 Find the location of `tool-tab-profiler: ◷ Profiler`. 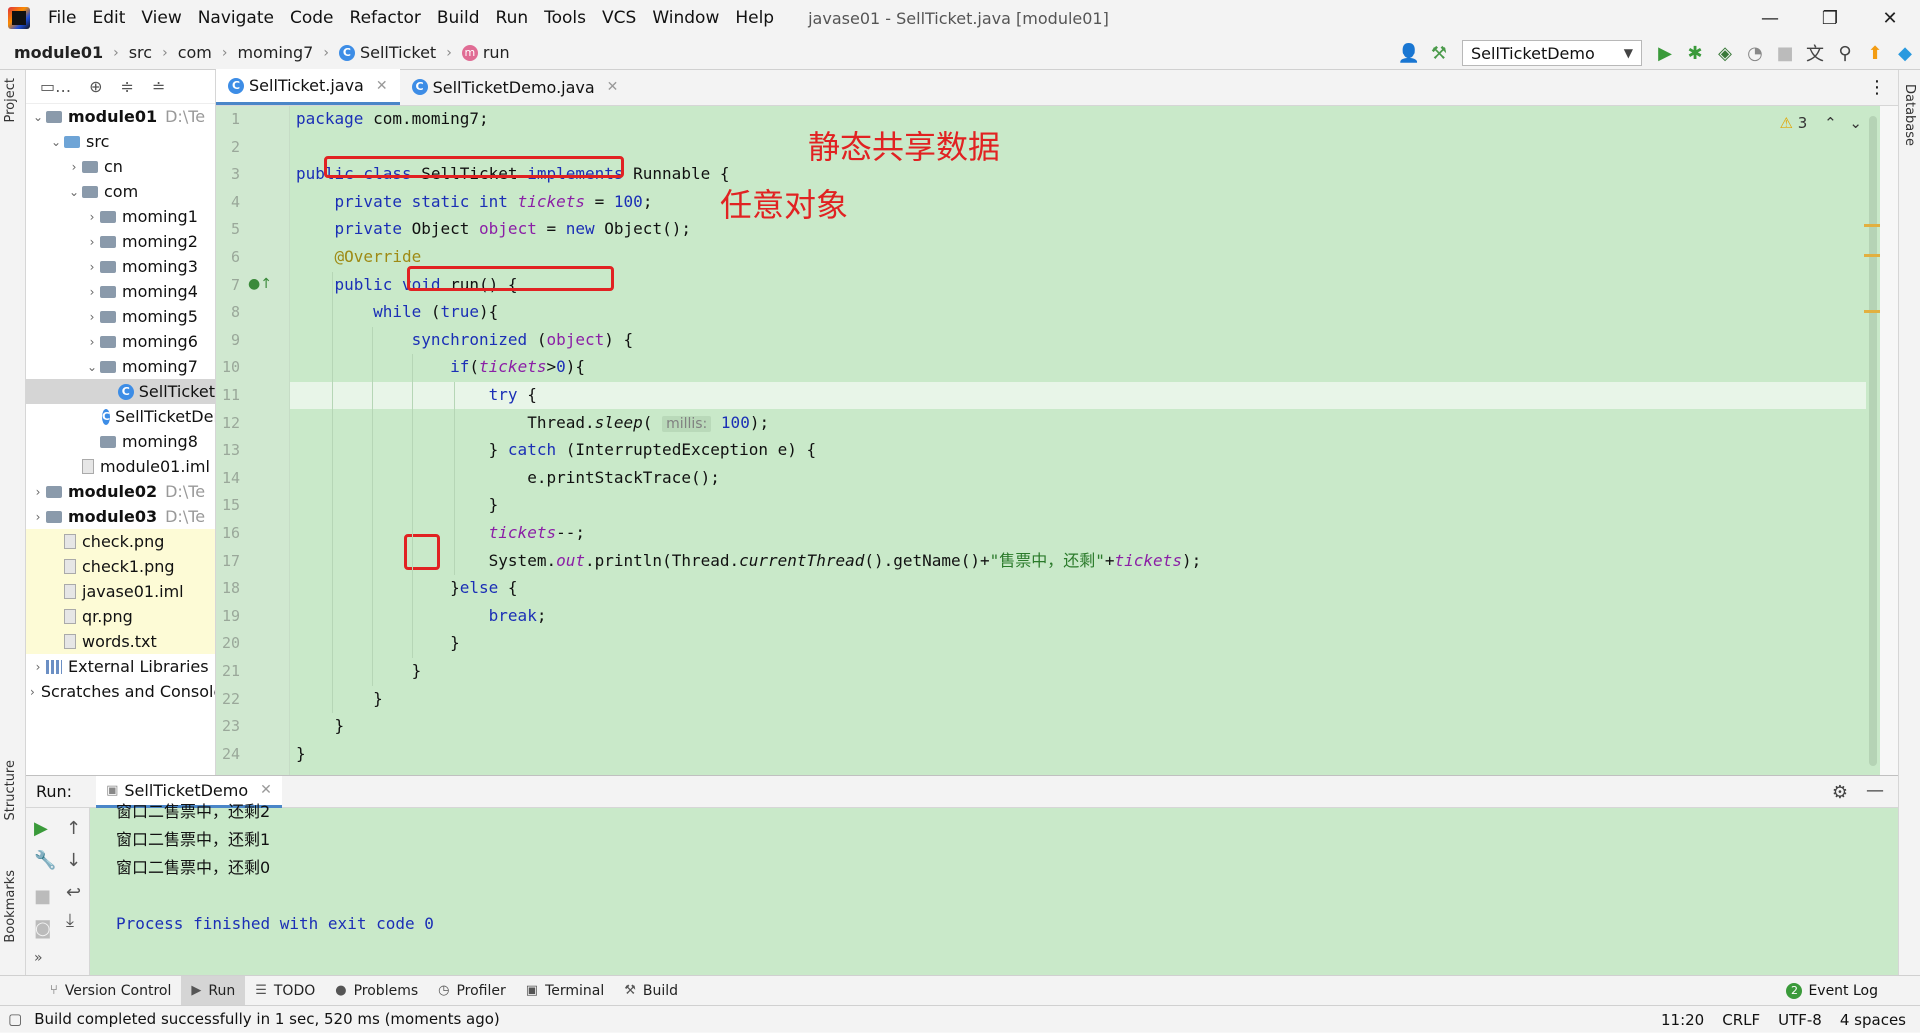

tool-tab-profiler: ◷ Profiler is located at coordinates (472, 991).